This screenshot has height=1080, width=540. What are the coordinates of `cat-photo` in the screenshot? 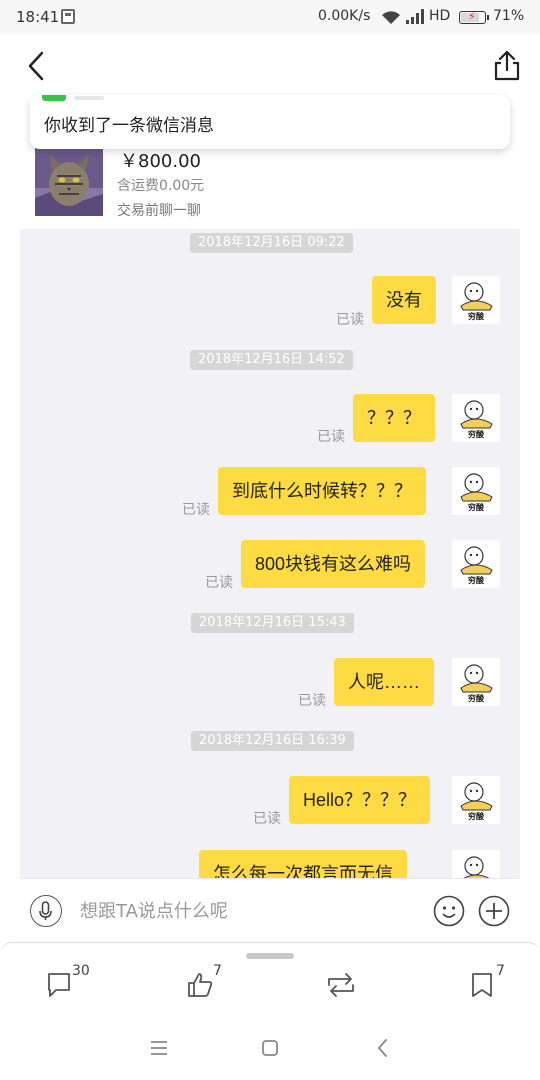 It's located at (69, 182).